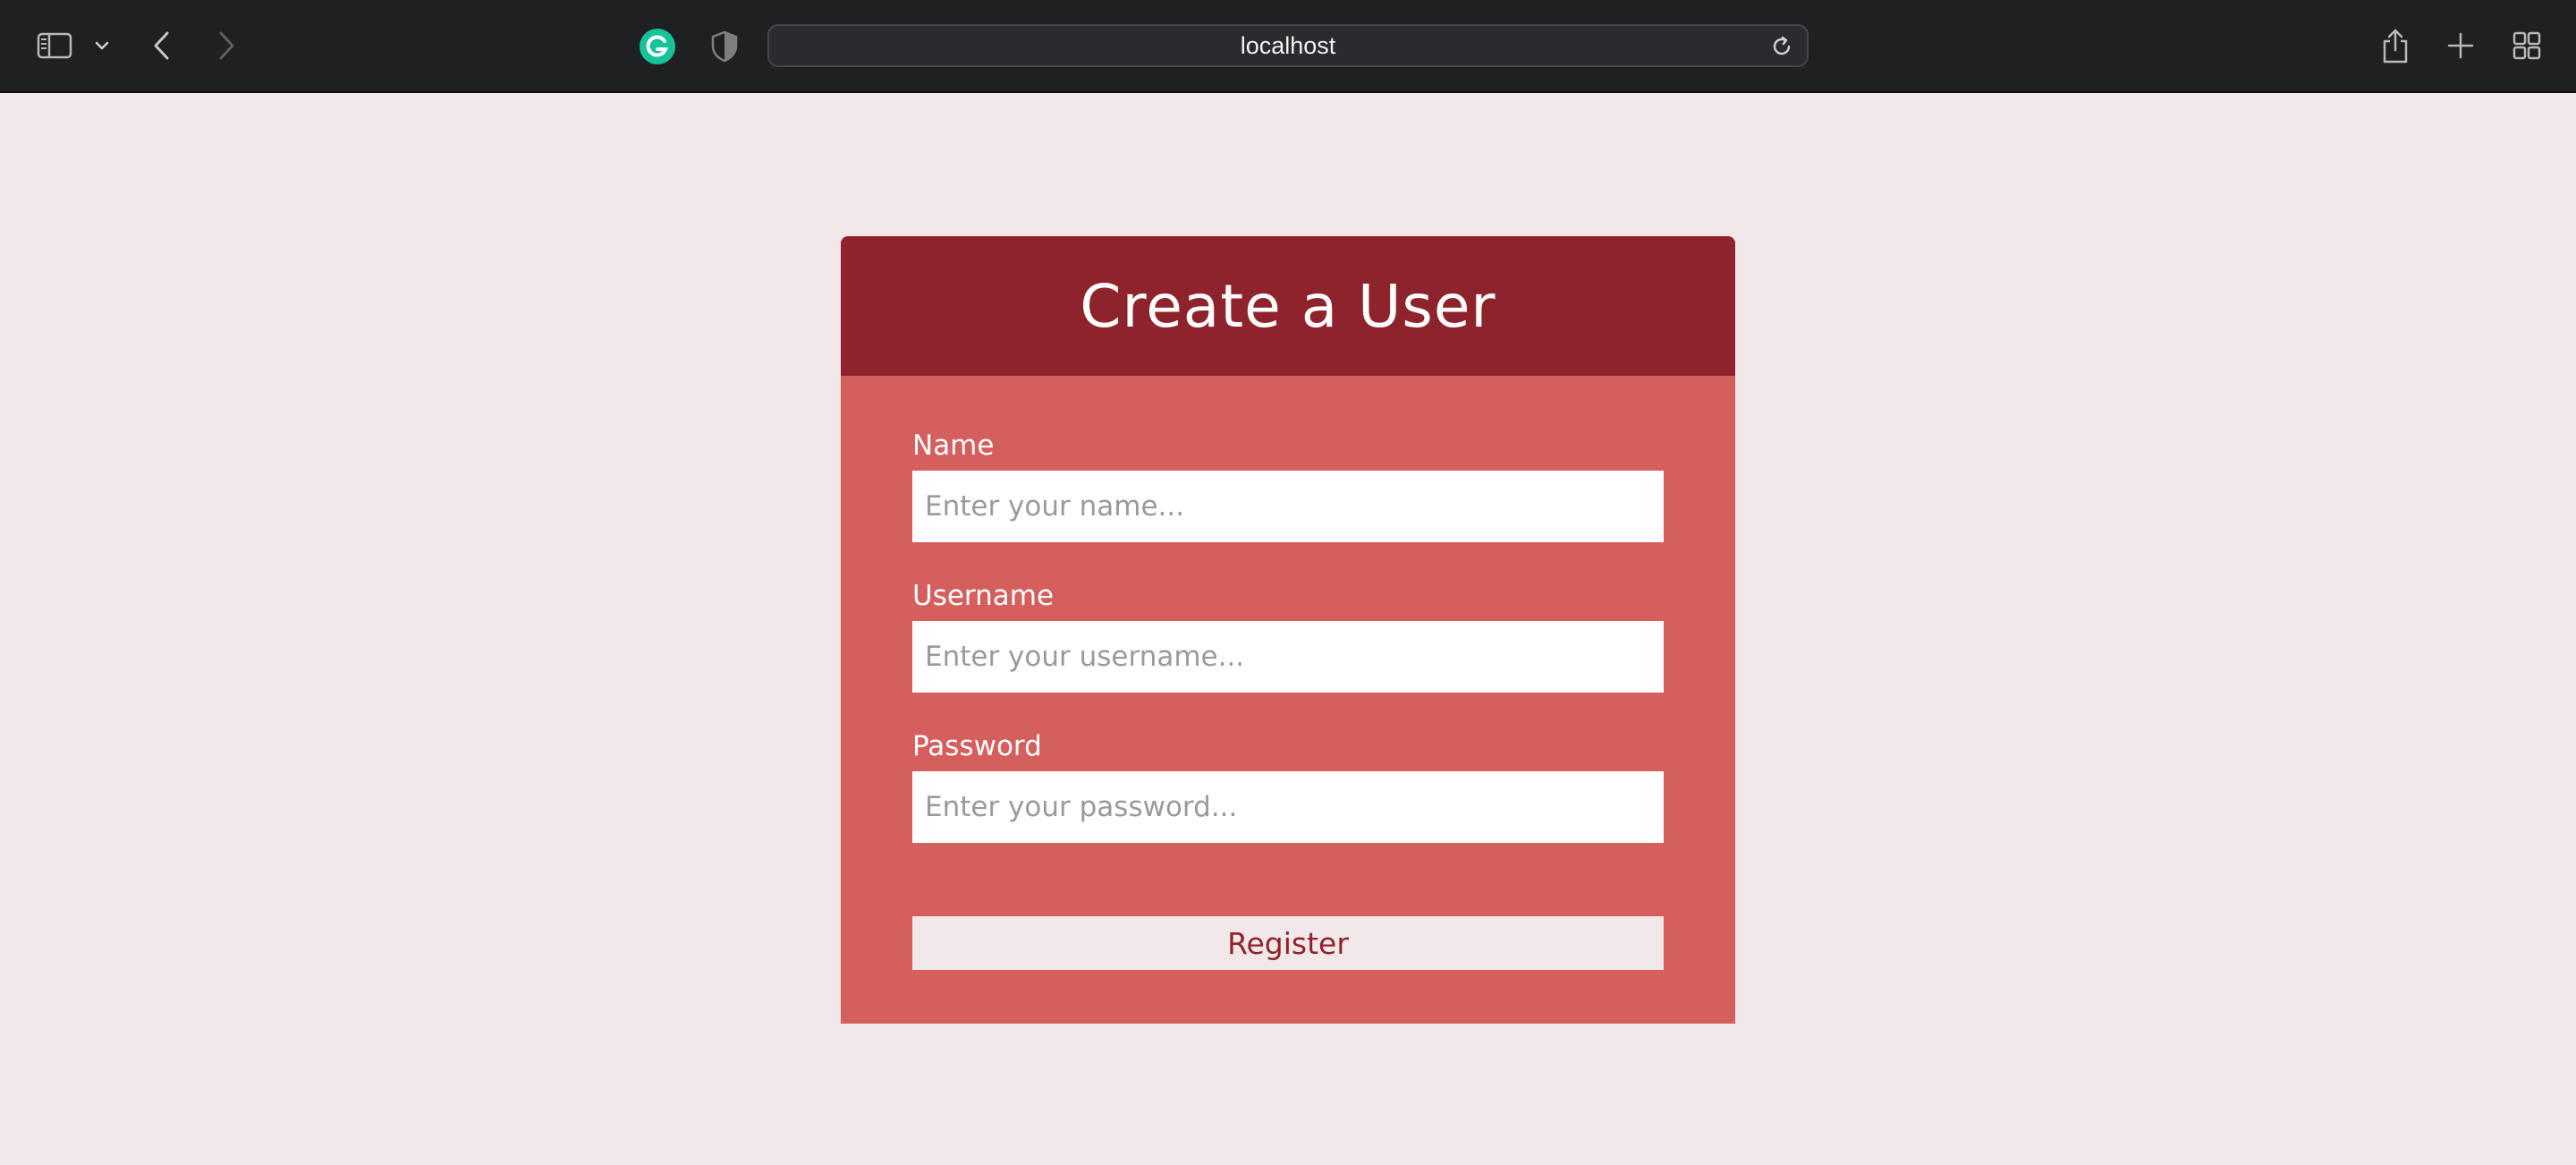  I want to click on reload-icon, so click(1781, 46).